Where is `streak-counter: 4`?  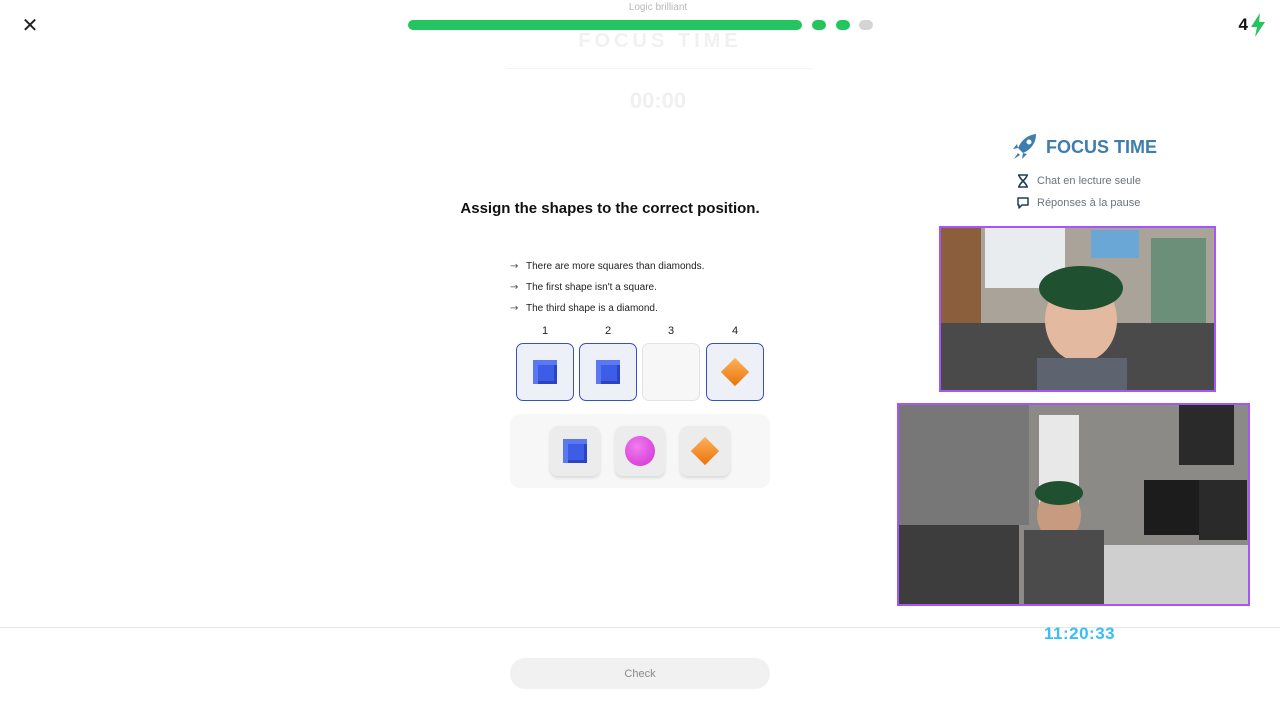 streak-counter: 4 is located at coordinates (1252, 25).